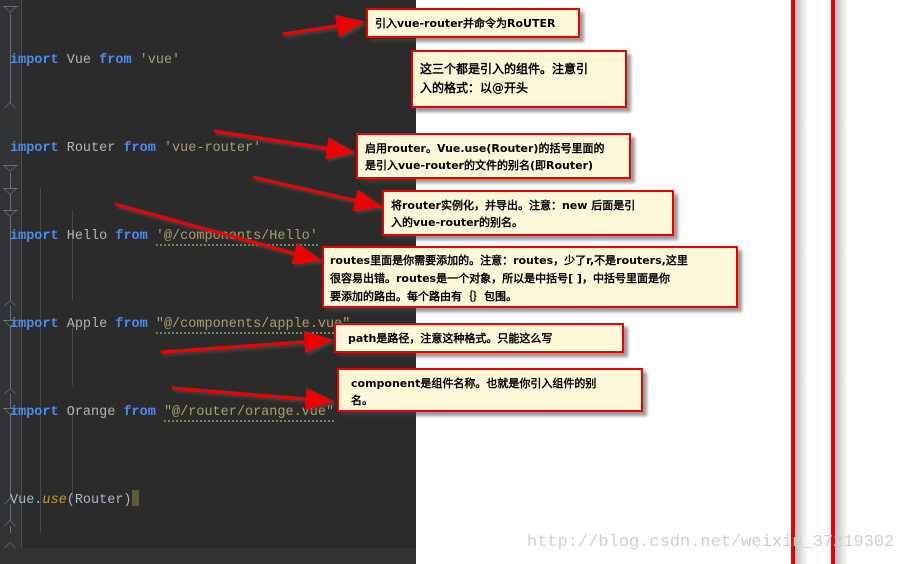  Describe the element at coordinates (139, 148) in the screenshot. I see `token-keyword-from-2: from` at that location.